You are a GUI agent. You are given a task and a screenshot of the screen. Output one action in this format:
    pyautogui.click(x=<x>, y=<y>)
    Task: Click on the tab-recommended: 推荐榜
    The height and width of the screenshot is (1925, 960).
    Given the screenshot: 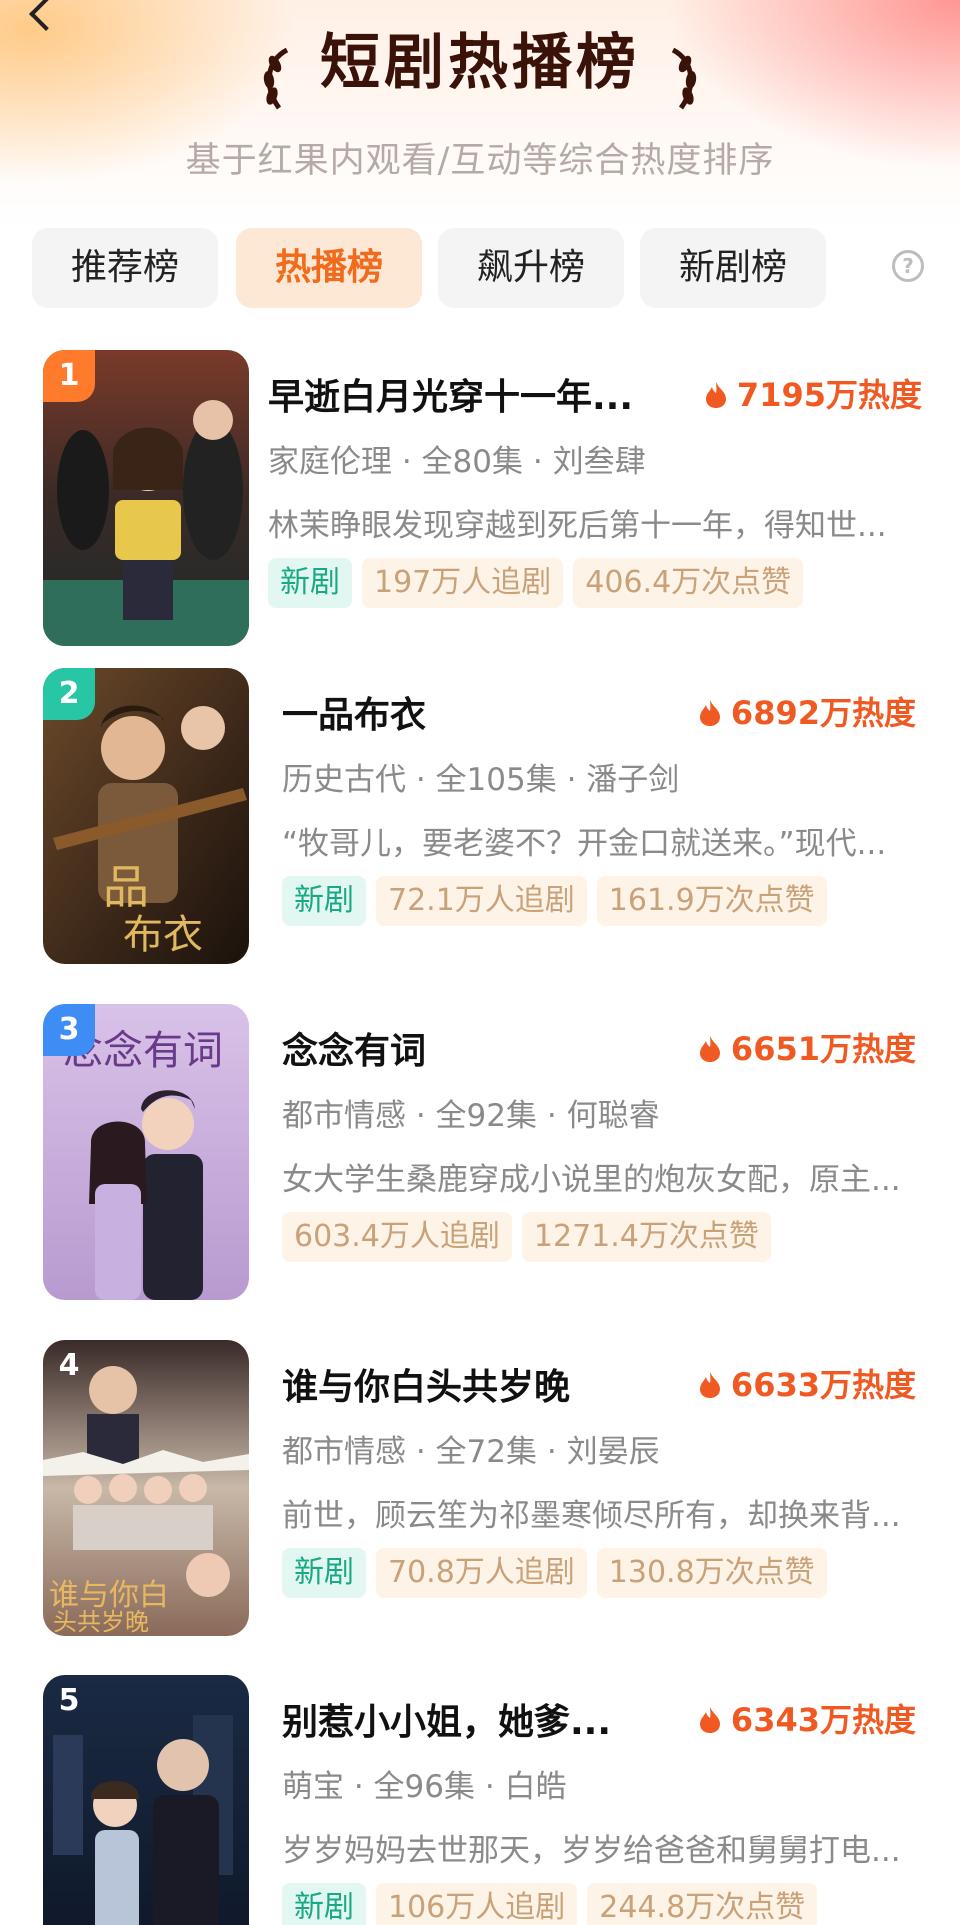 What is the action you would take?
    pyautogui.click(x=125, y=268)
    